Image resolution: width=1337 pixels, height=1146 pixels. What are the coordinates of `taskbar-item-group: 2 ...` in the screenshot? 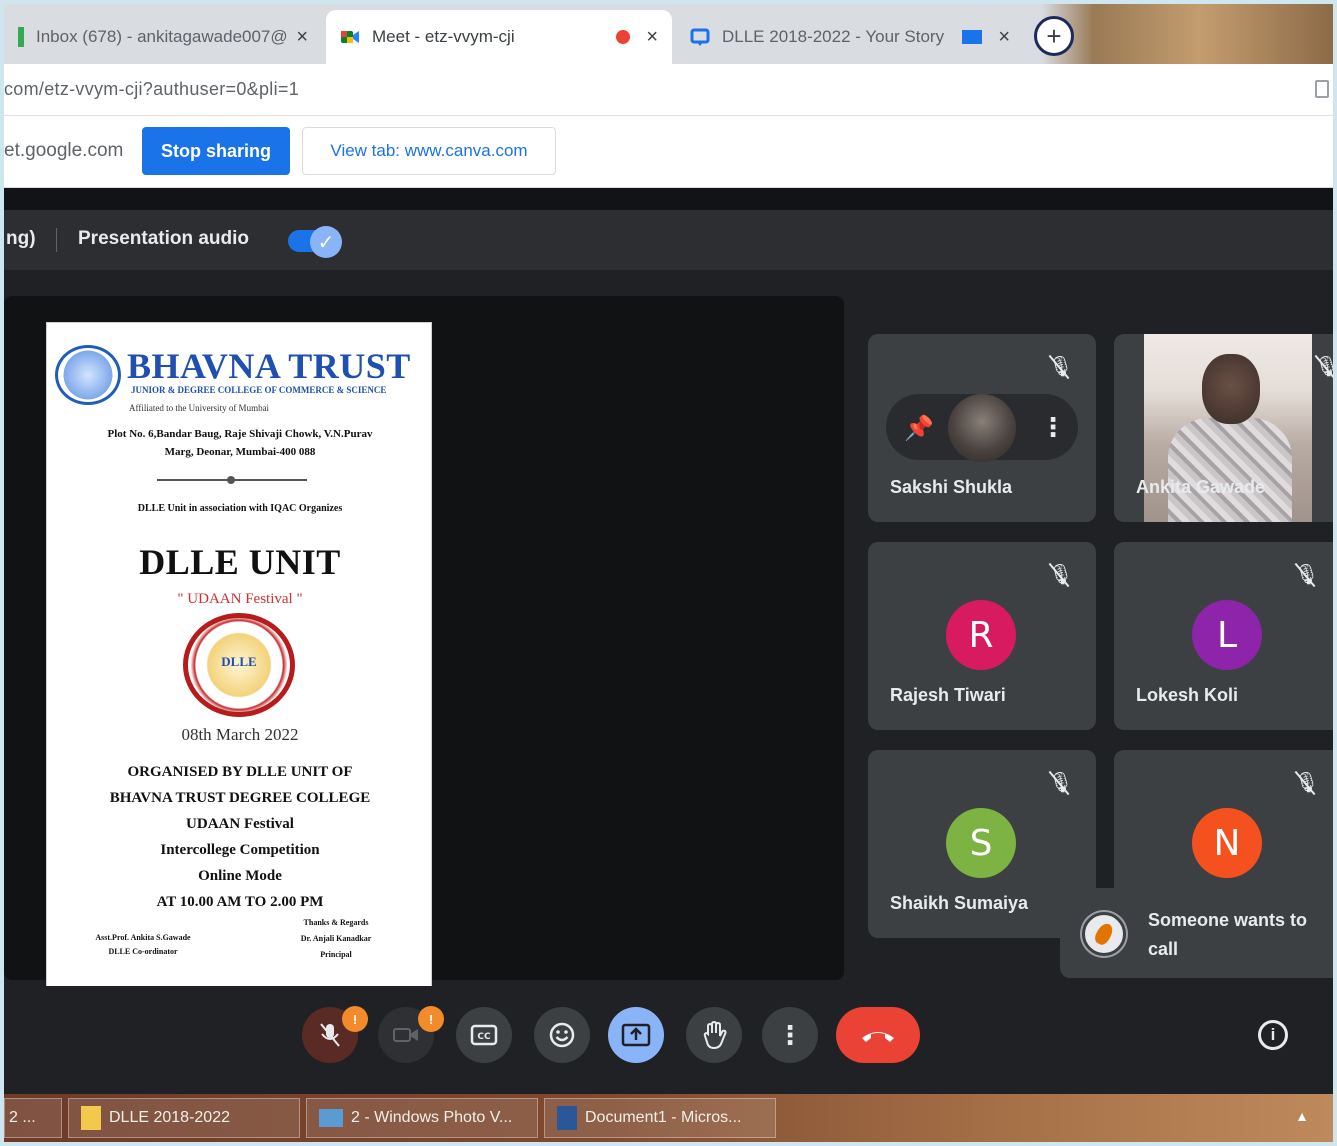 It's located at (33, 1118).